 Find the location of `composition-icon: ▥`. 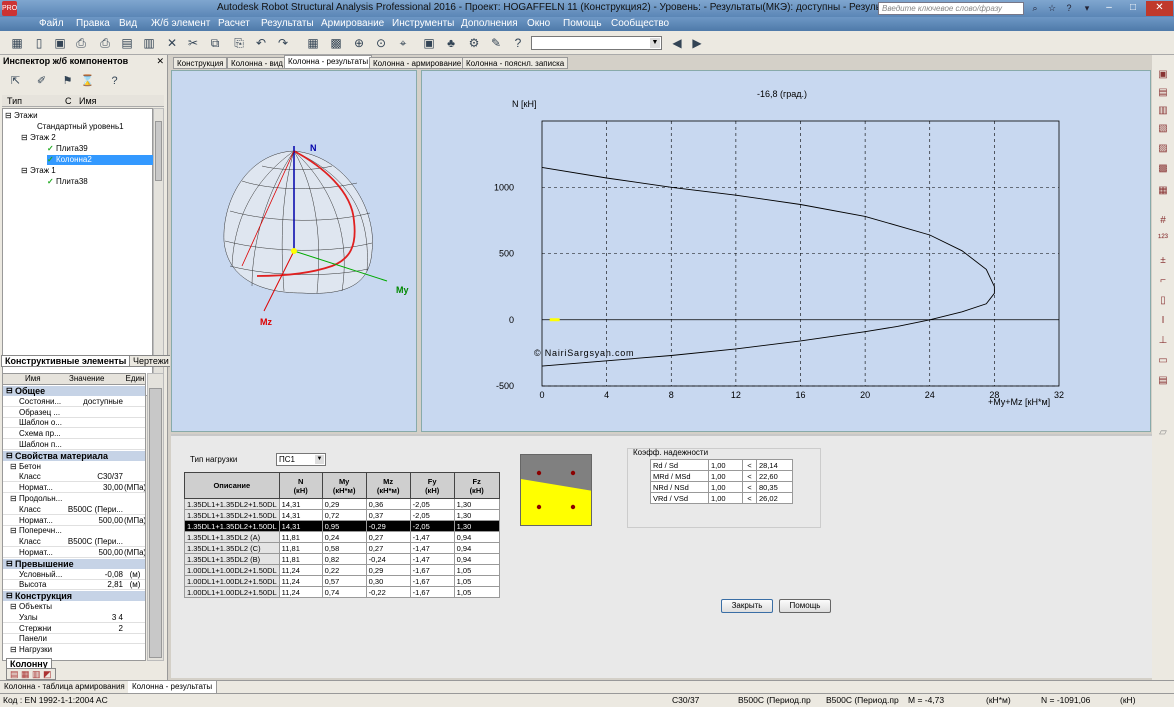

composition-icon: ▥ is located at coordinates (149, 43).